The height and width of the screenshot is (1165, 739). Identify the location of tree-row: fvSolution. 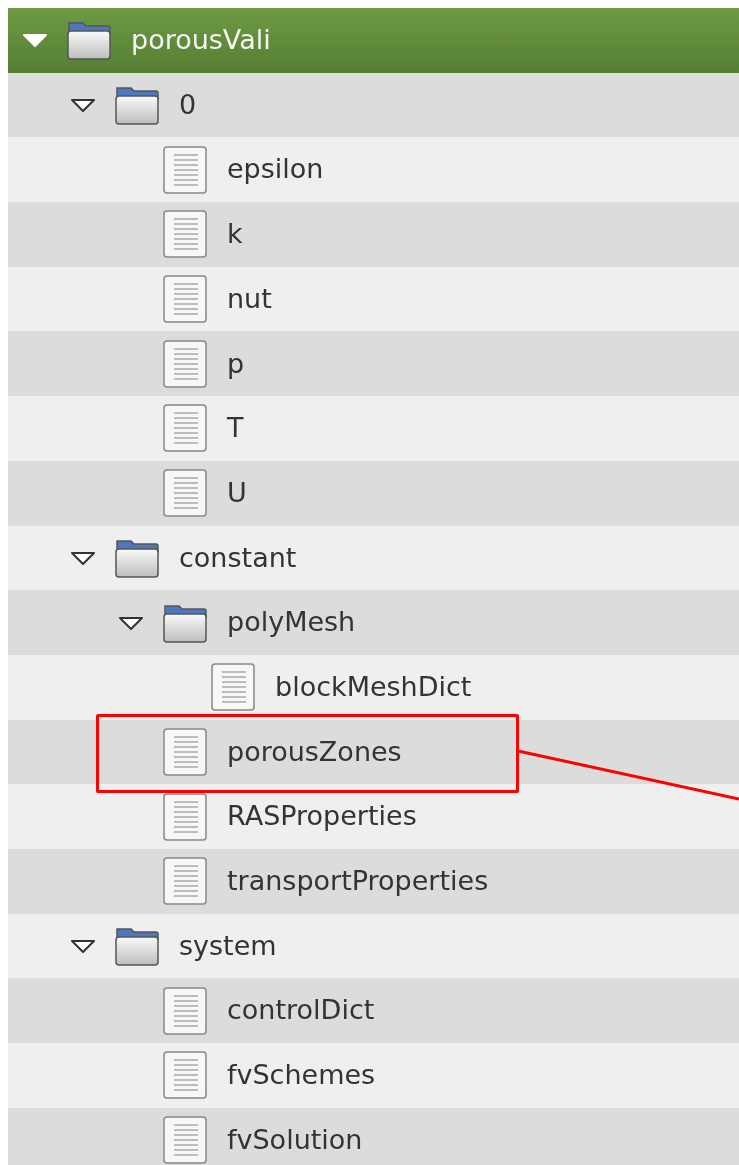
(373, 1136).